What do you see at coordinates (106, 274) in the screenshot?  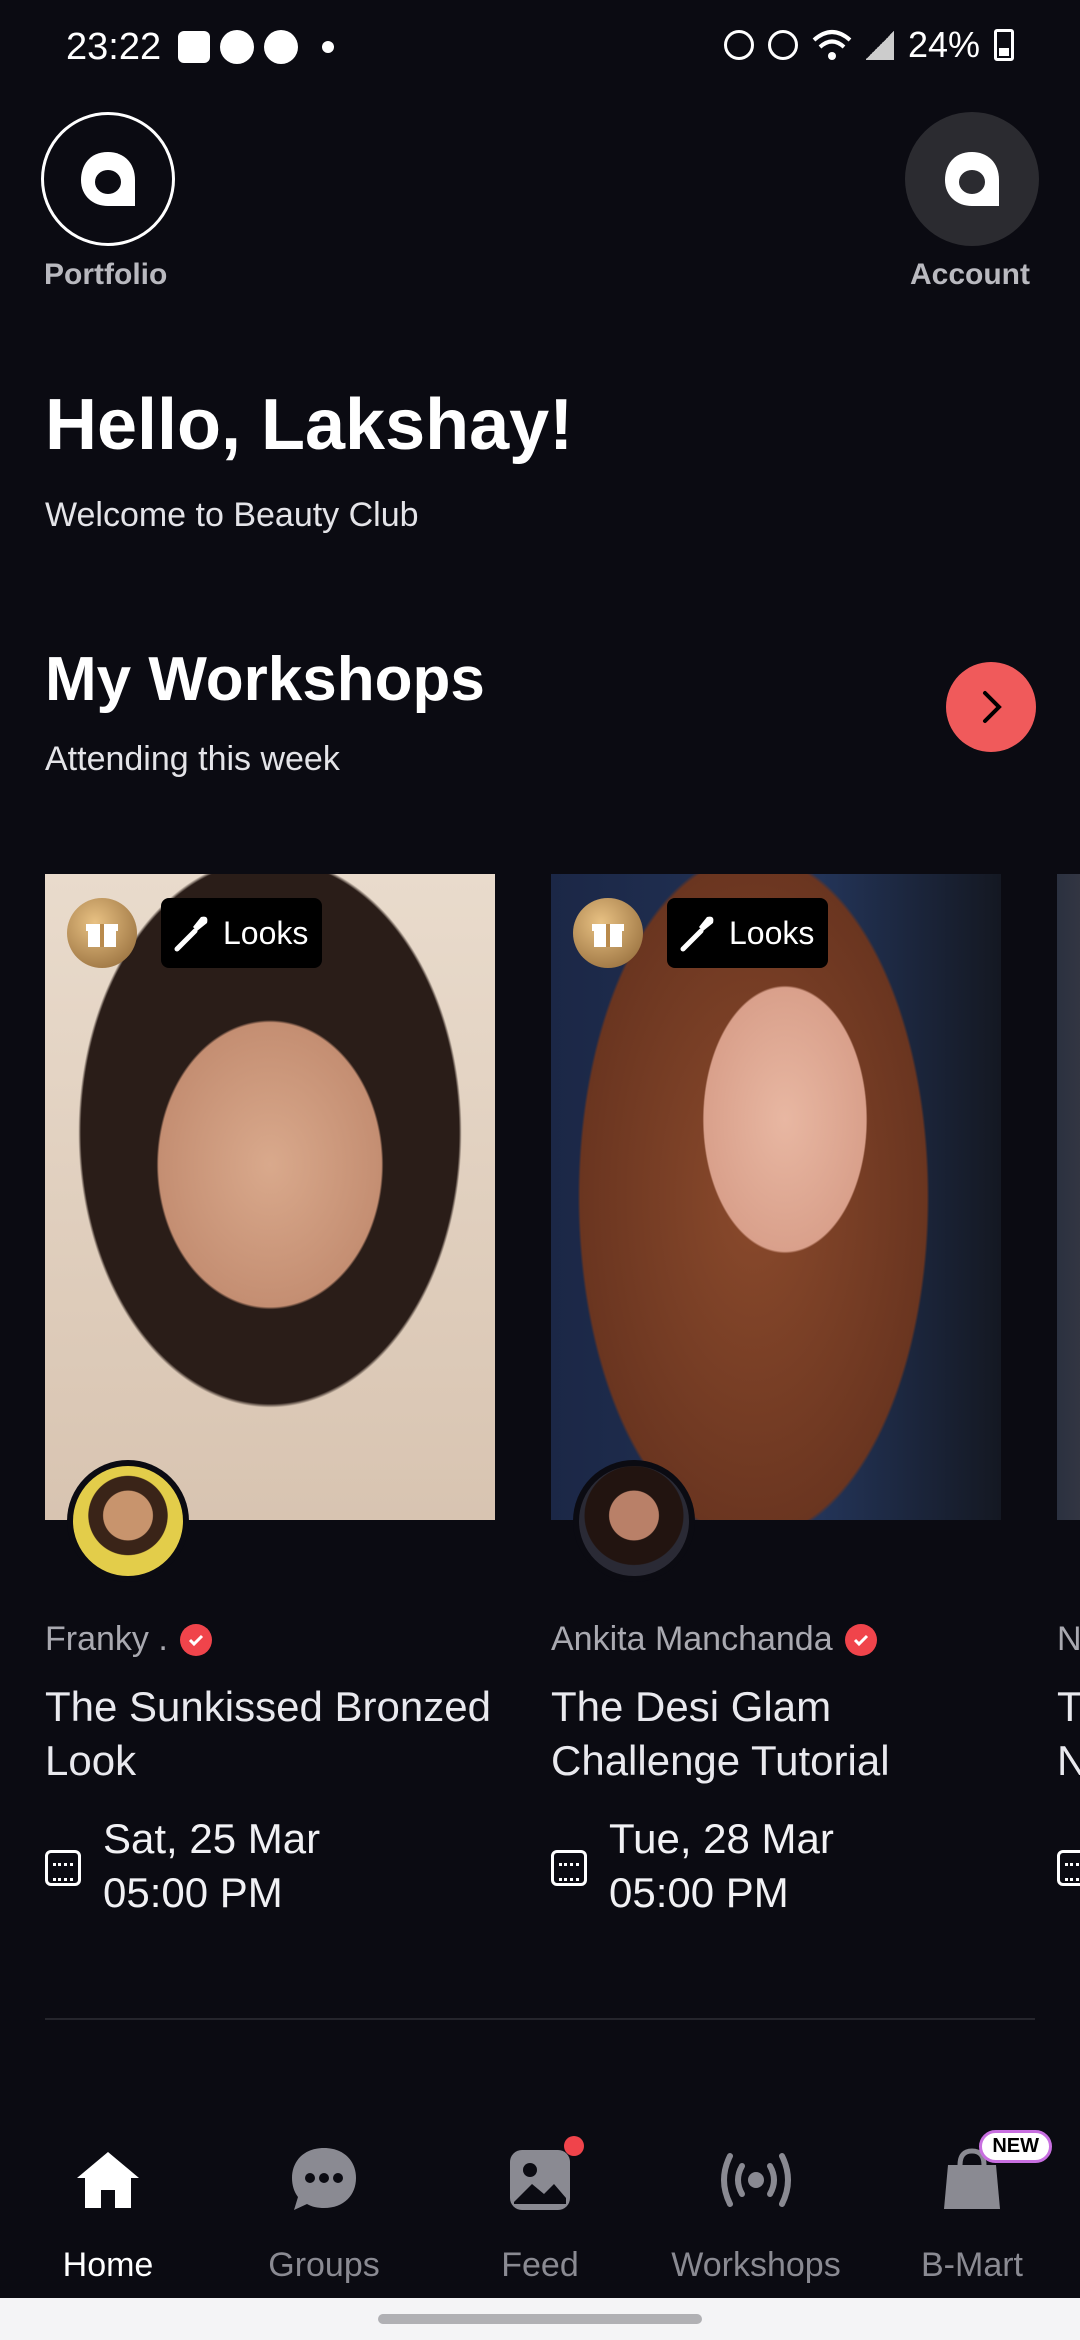 I see `portfolio-label: Portfolio` at bounding box center [106, 274].